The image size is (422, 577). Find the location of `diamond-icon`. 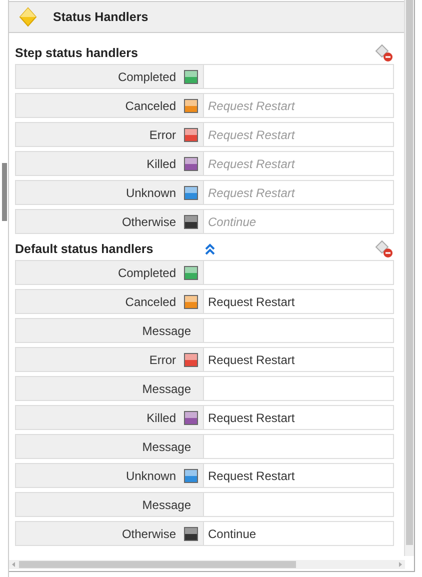

diamond-icon is located at coordinates (28, 17).